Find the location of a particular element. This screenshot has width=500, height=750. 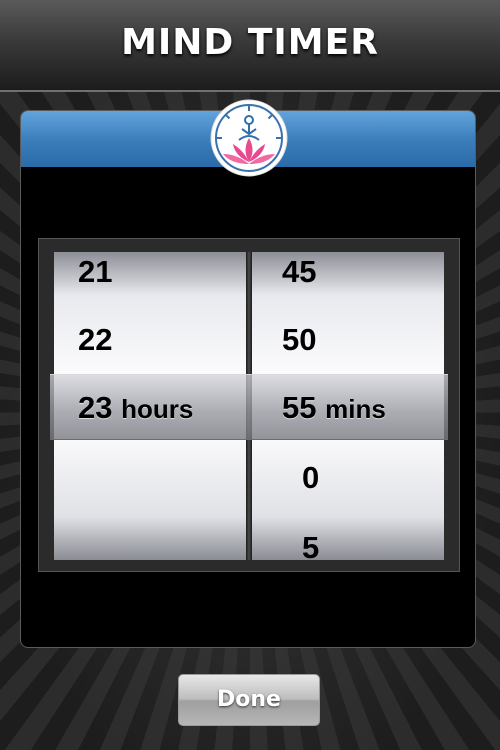

minutes-unit-label: mins is located at coordinates (355, 409).